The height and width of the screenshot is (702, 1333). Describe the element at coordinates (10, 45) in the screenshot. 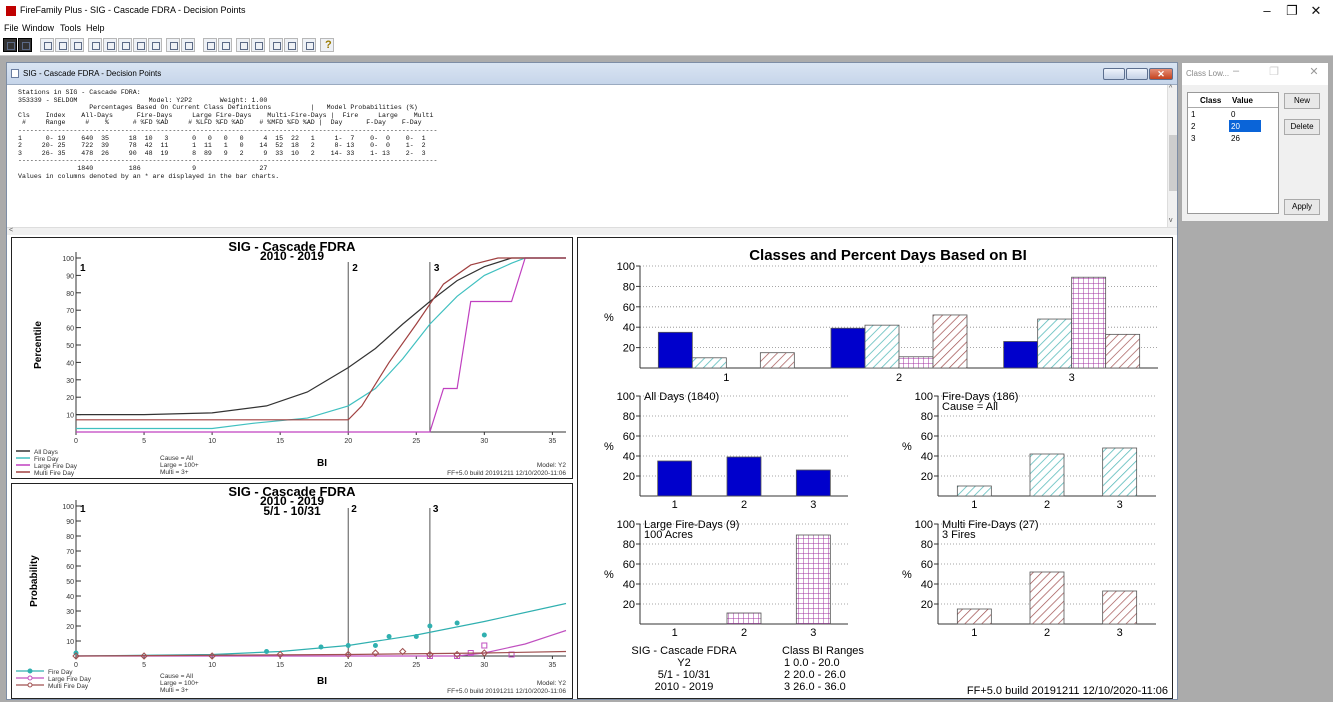

I see `save-icon` at that location.